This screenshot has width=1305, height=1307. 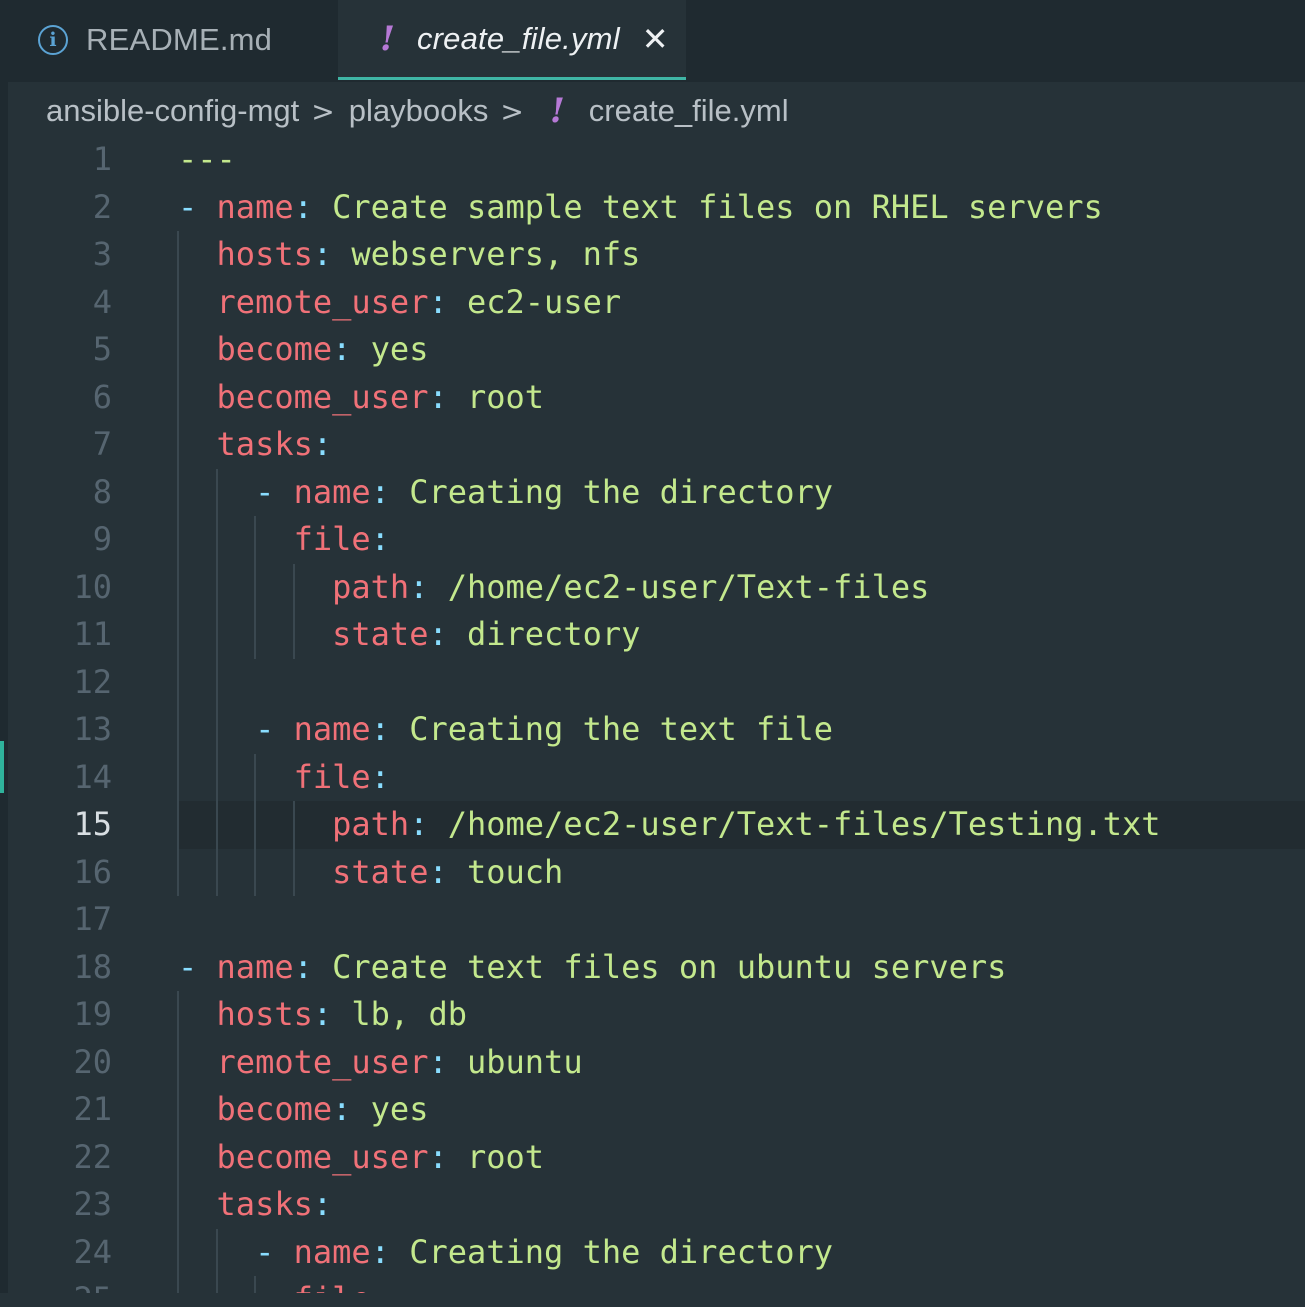 What do you see at coordinates (102, 491) in the screenshot?
I see `line-number: 8` at bounding box center [102, 491].